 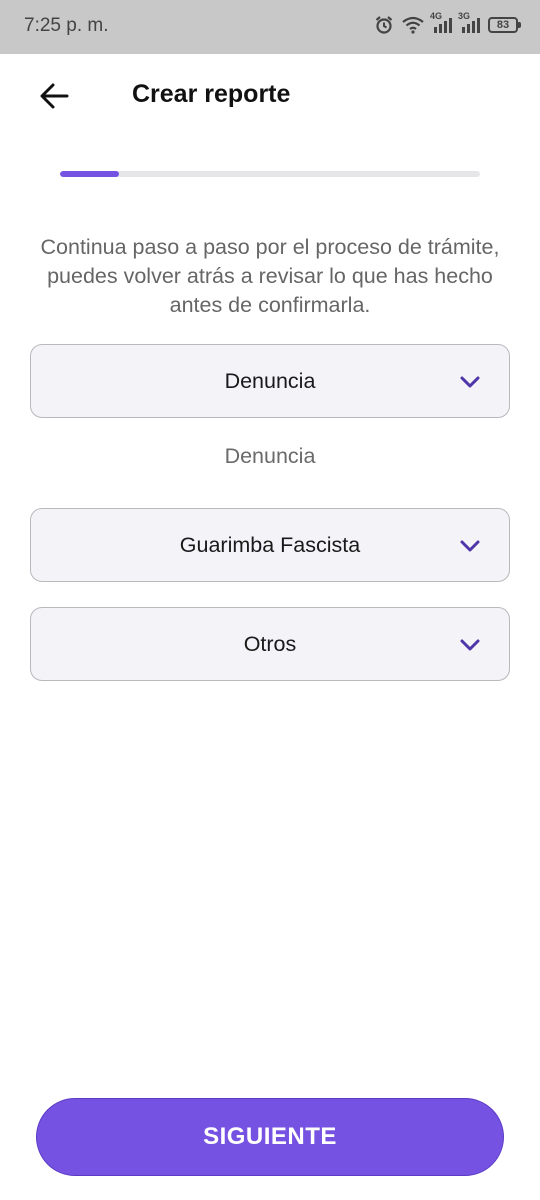 I want to click on arrow-left-icon, so click(x=54, y=96).